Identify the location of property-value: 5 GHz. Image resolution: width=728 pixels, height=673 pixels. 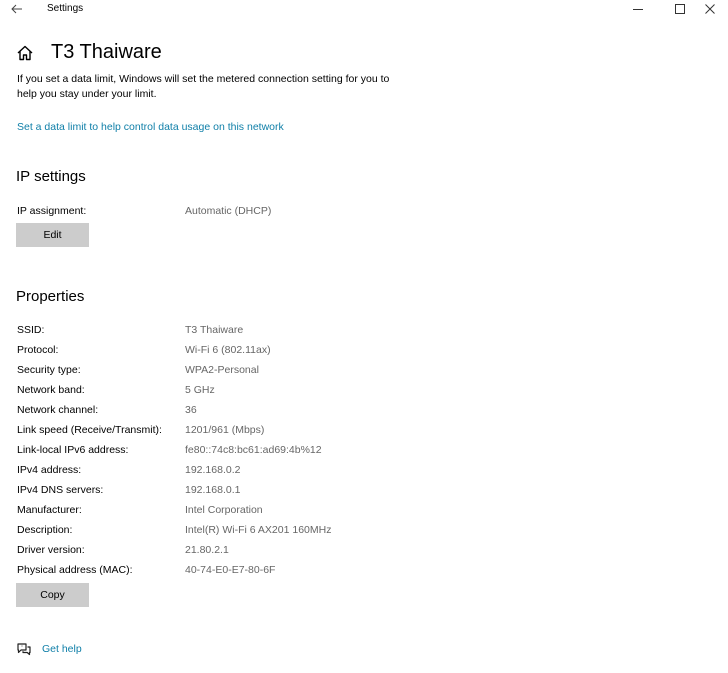
(200, 390).